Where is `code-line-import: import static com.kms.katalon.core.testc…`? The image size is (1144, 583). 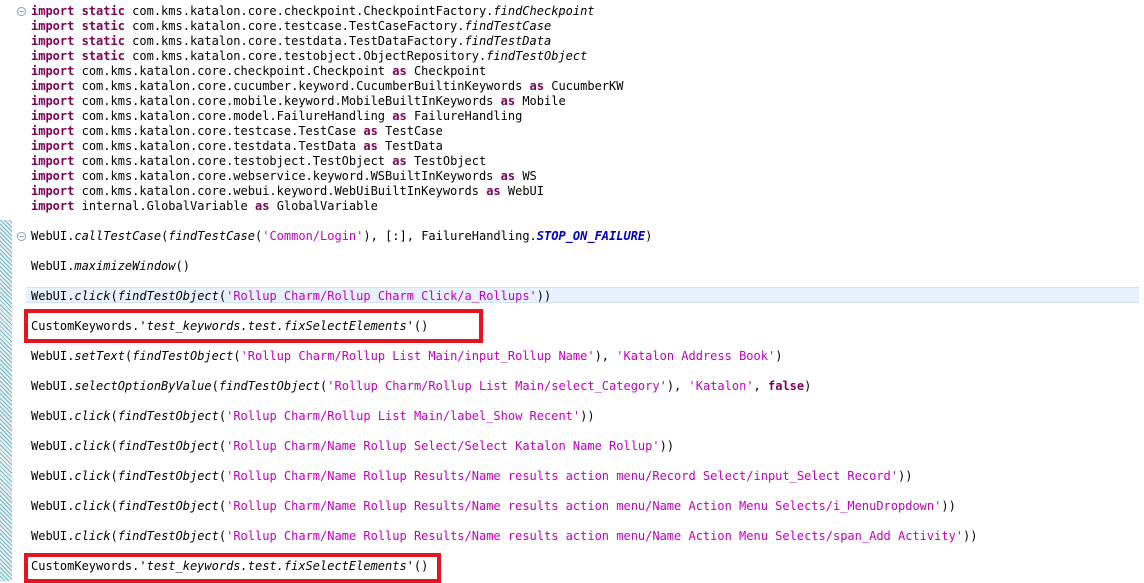 code-line-import: import static com.kms.katalon.core.testc… is located at coordinates (291, 26).